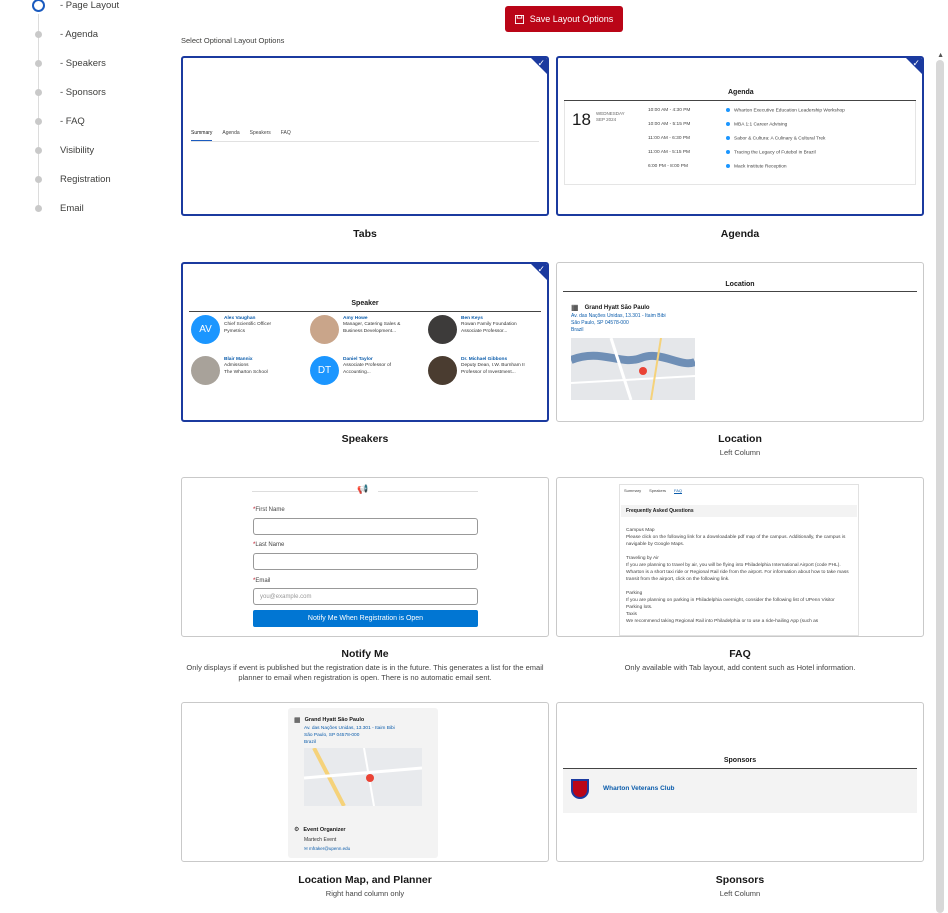 This screenshot has height=913, width=948. What do you see at coordinates (235, 331) in the screenshot?
I see `speaker-org: Pymetrics` at bounding box center [235, 331].